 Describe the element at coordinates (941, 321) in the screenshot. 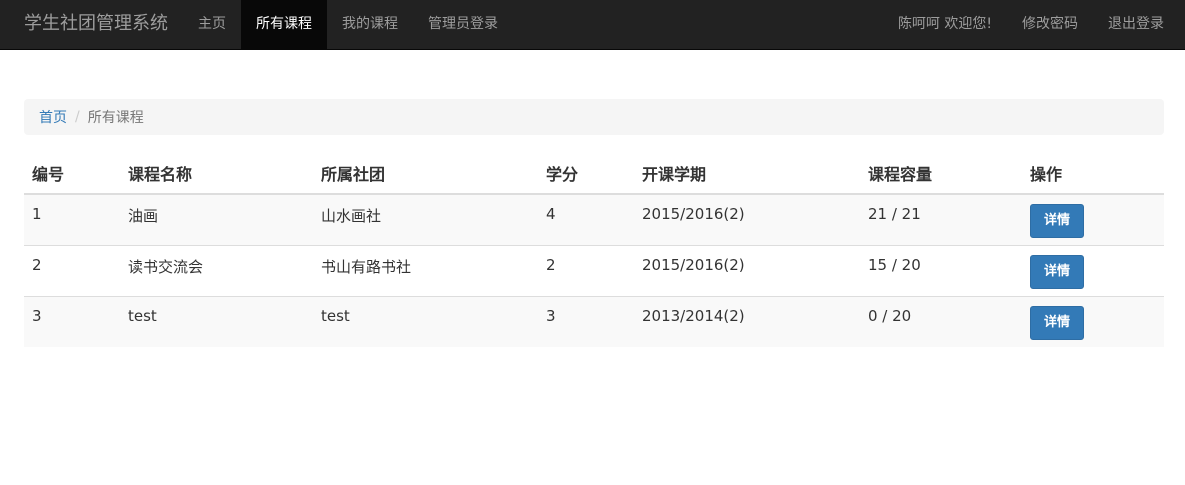

I see `cell-capacity: 0 / 20` at that location.